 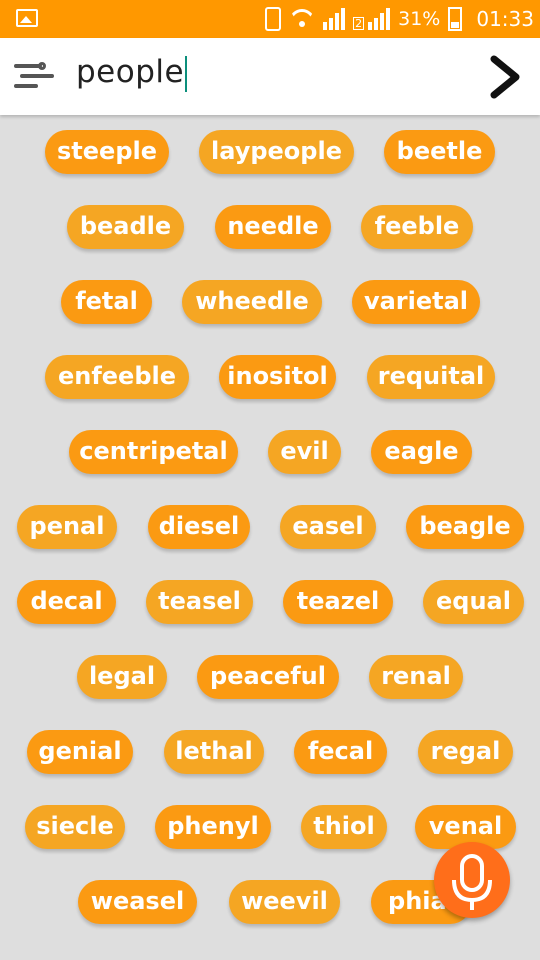 I want to click on word-chip: genial, so click(x=80, y=752).